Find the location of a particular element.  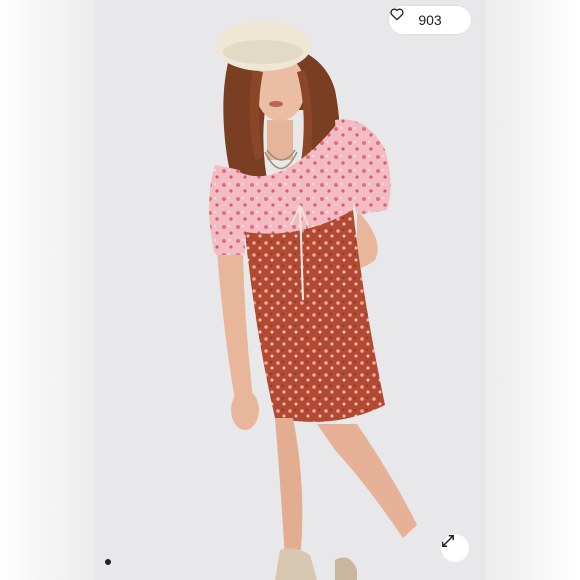

carousel-dot-active is located at coordinates (108, 562).